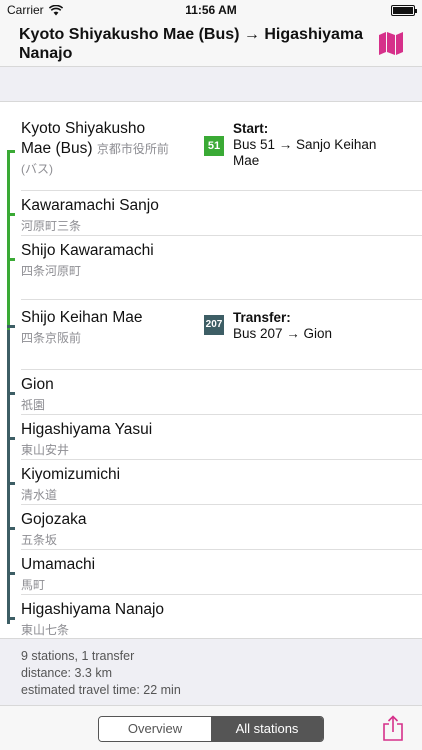  What do you see at coordinates (33, 405) in the screenshot?
I see `station-name-jp: 祇園` at bounding box center [33, 405].